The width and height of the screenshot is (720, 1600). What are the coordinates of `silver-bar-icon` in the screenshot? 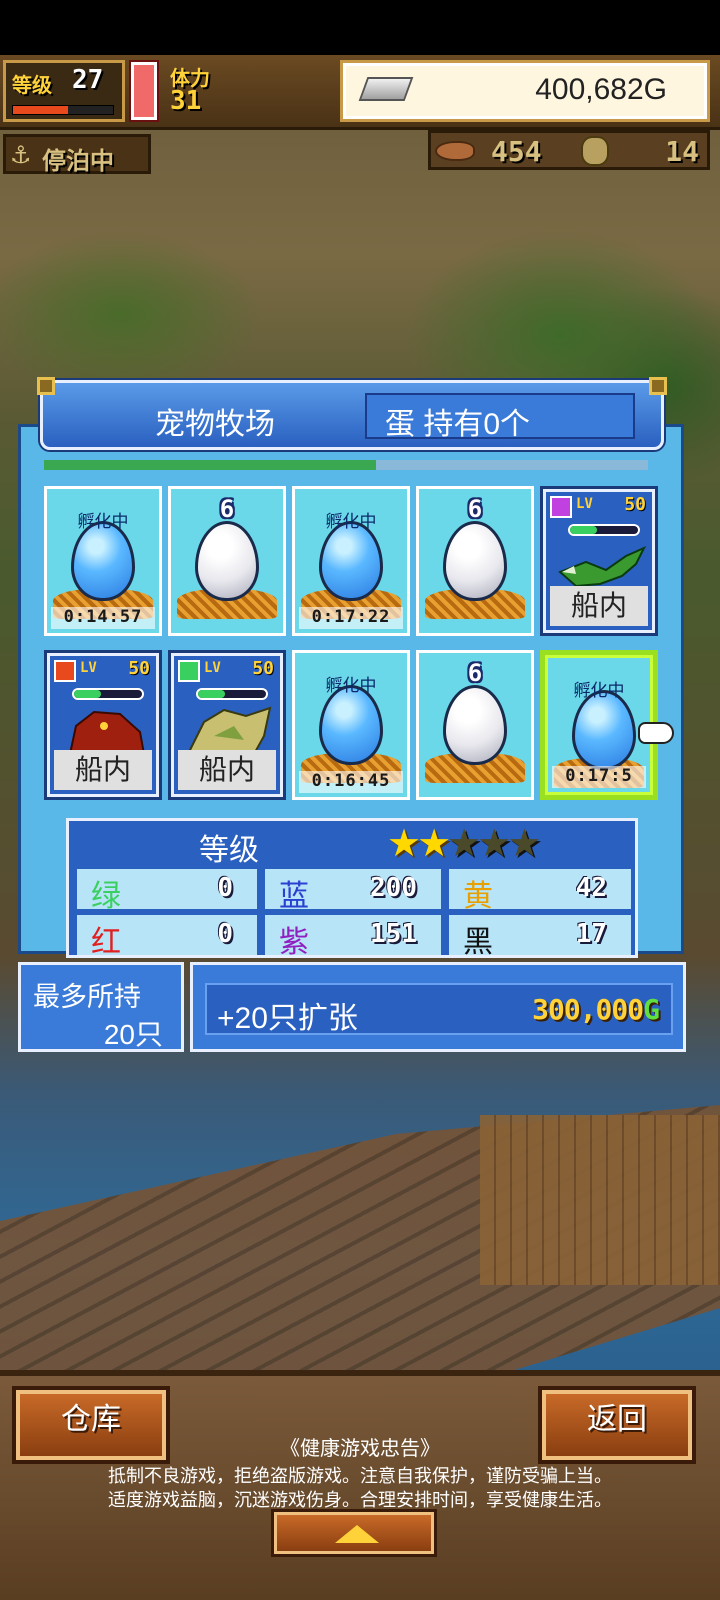 It's located at (386, 89).